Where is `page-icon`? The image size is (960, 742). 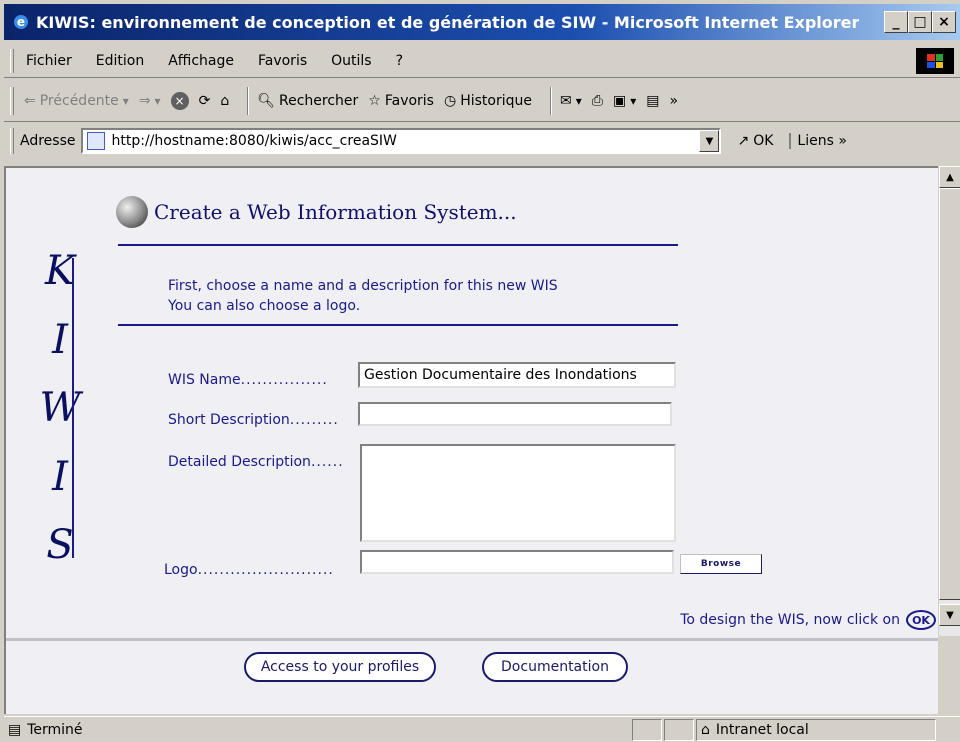 page-icon is located at coordinates (96, 141).